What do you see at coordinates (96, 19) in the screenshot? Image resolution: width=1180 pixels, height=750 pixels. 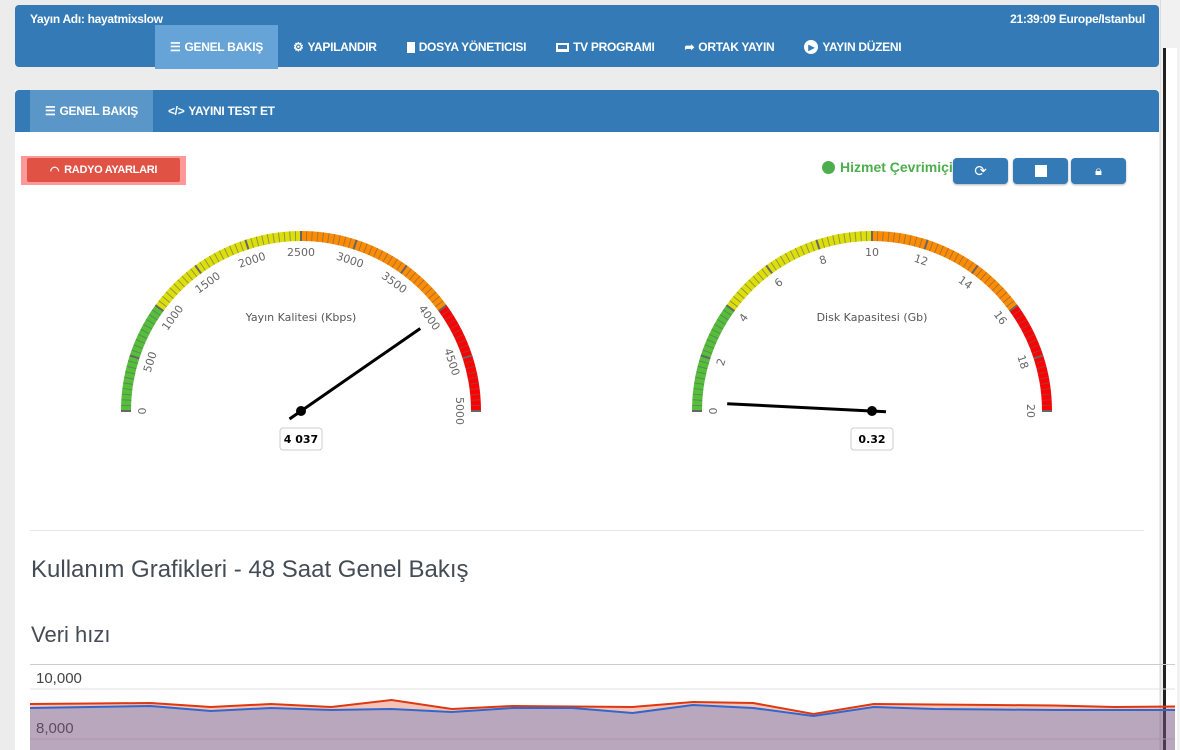 I see `stream-name: Yayın Adı: hayatmixslow` at bounding box center [96, 19].